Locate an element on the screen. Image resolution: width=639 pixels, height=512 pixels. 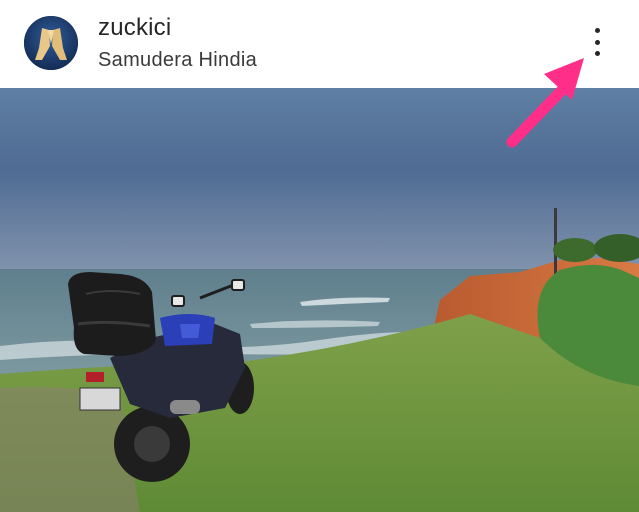
username: zuckici is located at coordinates (134, 28).